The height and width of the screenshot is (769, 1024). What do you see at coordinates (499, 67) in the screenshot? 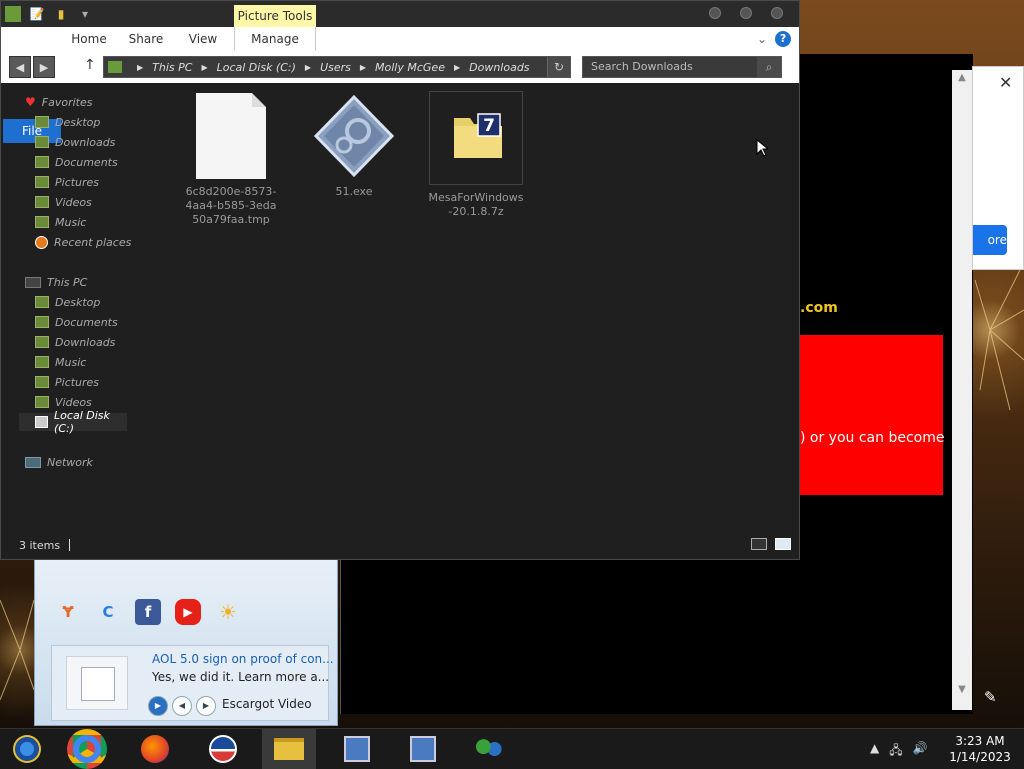
I see `breadcrumb-downloads: Downloads` at bounding box center [499, 67].